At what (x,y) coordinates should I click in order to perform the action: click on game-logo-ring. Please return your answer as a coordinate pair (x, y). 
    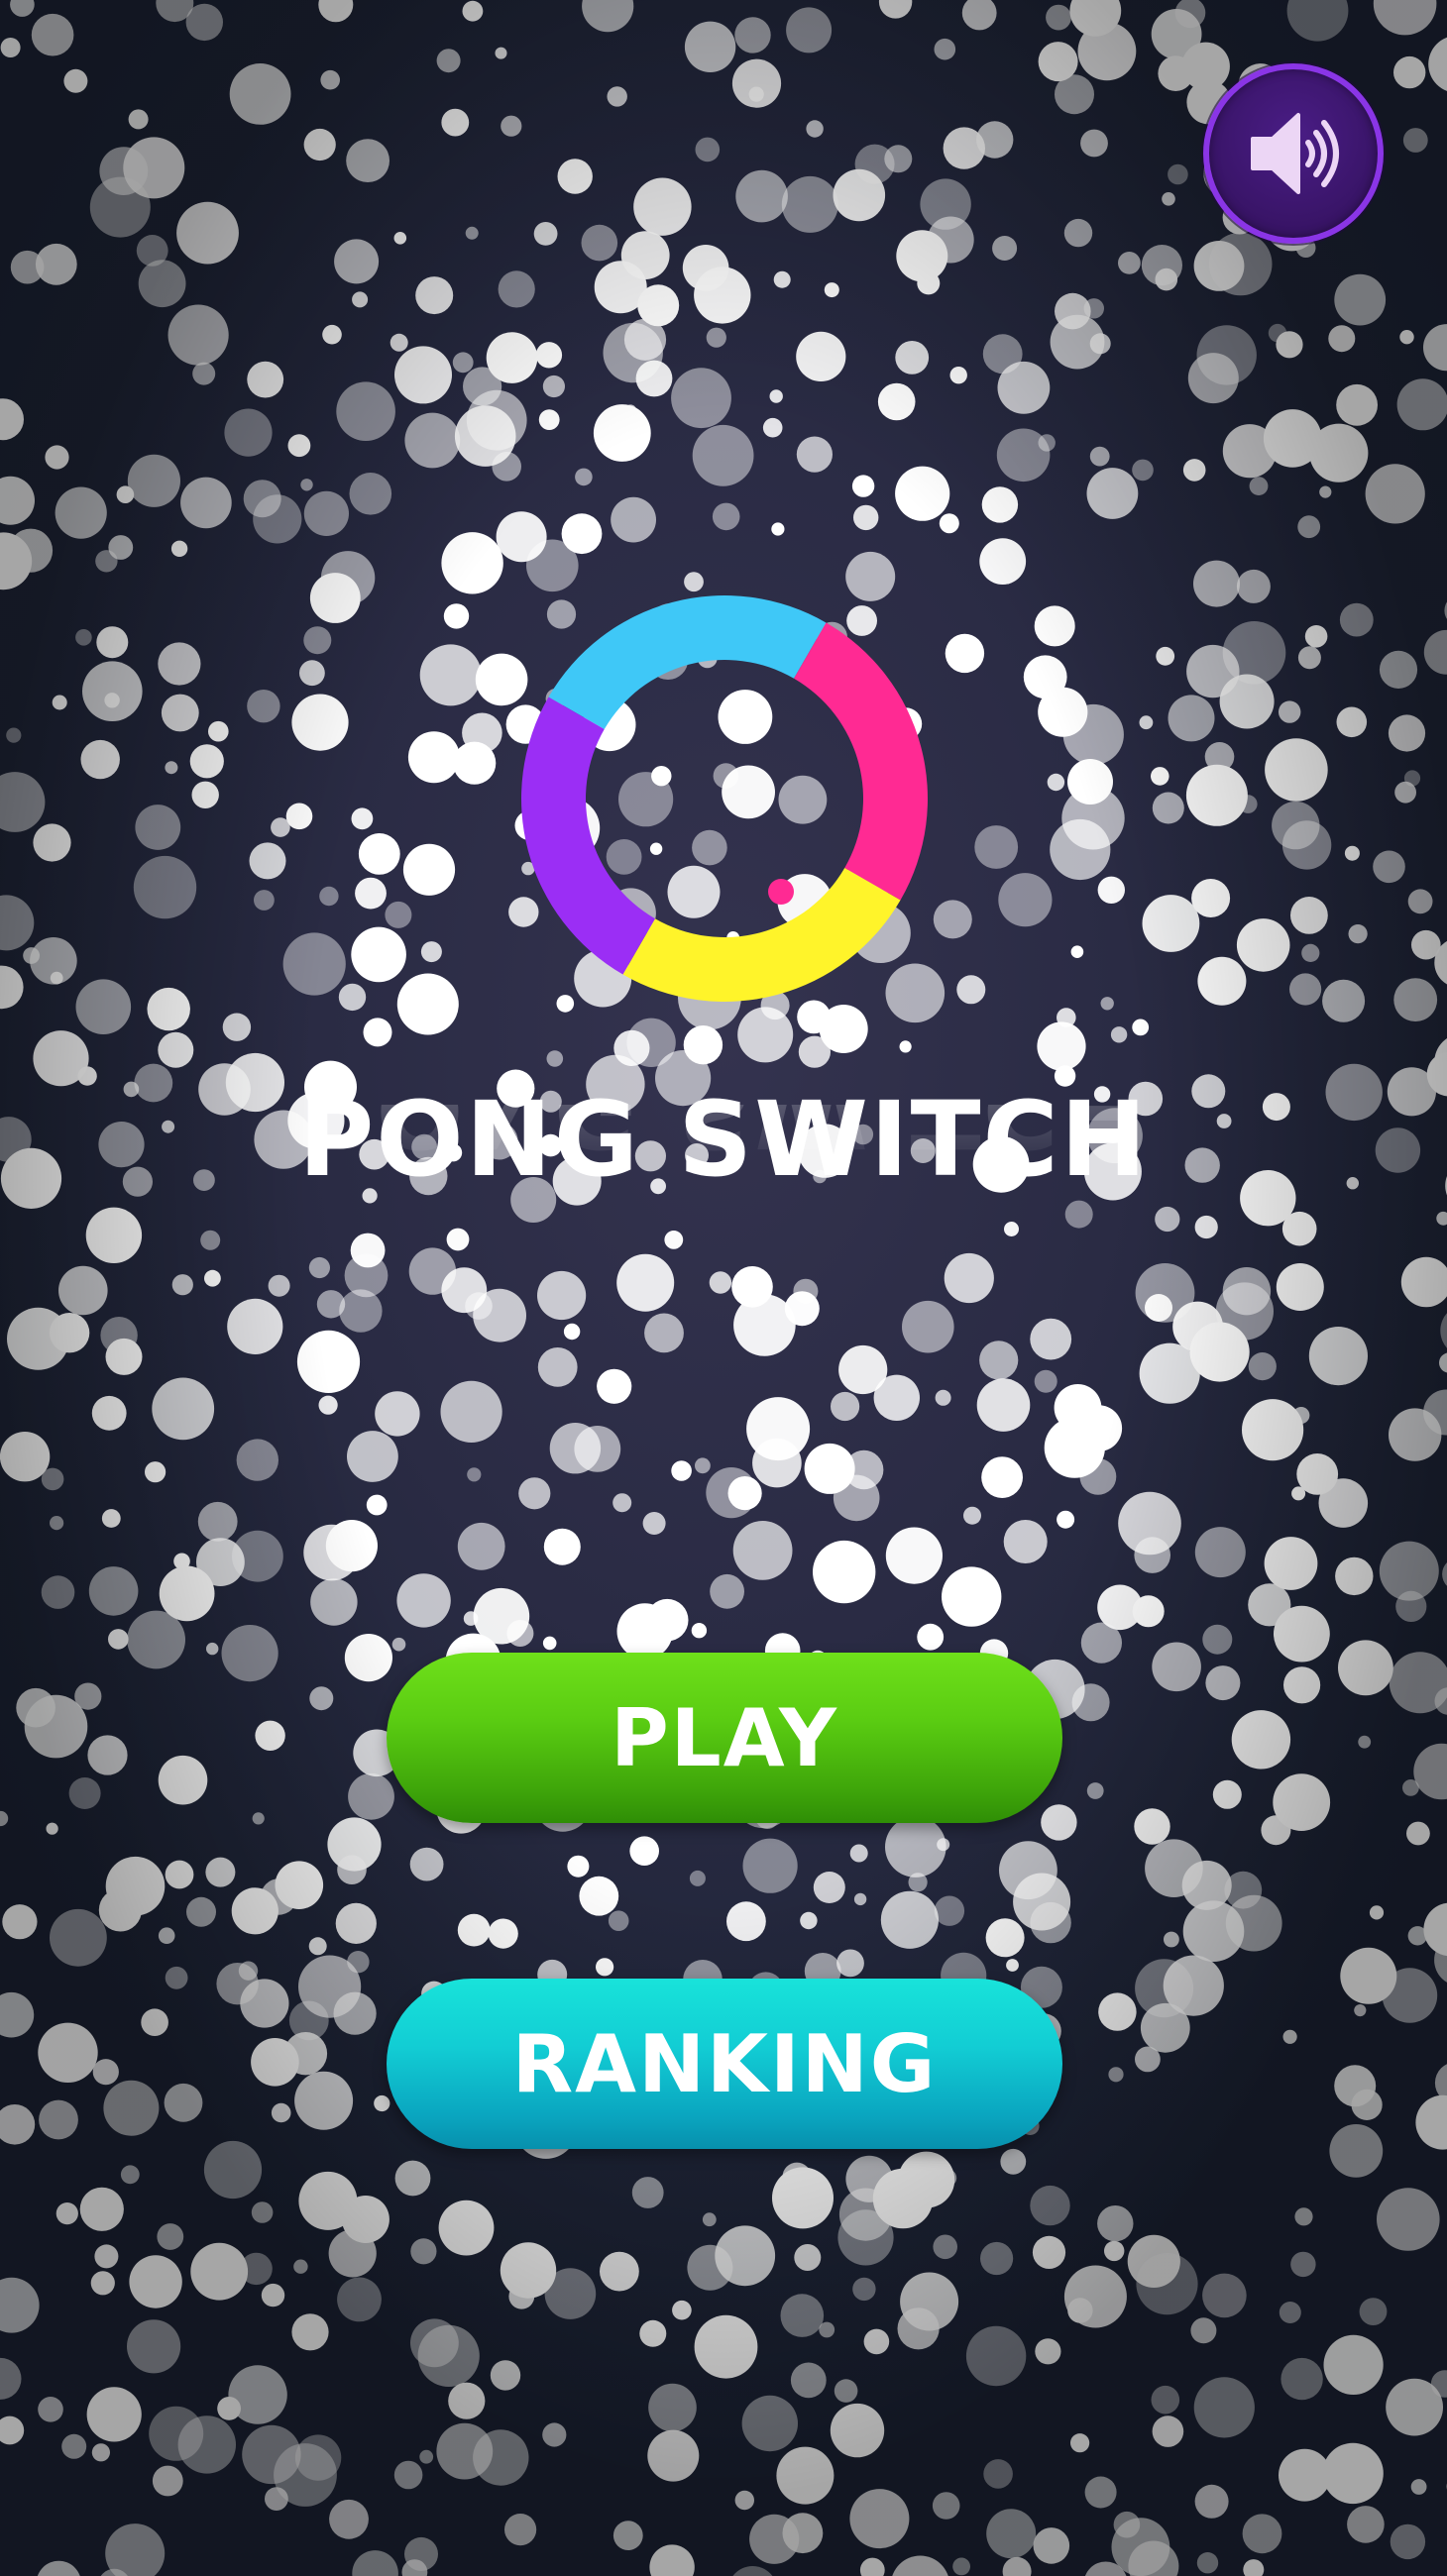
    Looking at the image, I should click on (724, 799).